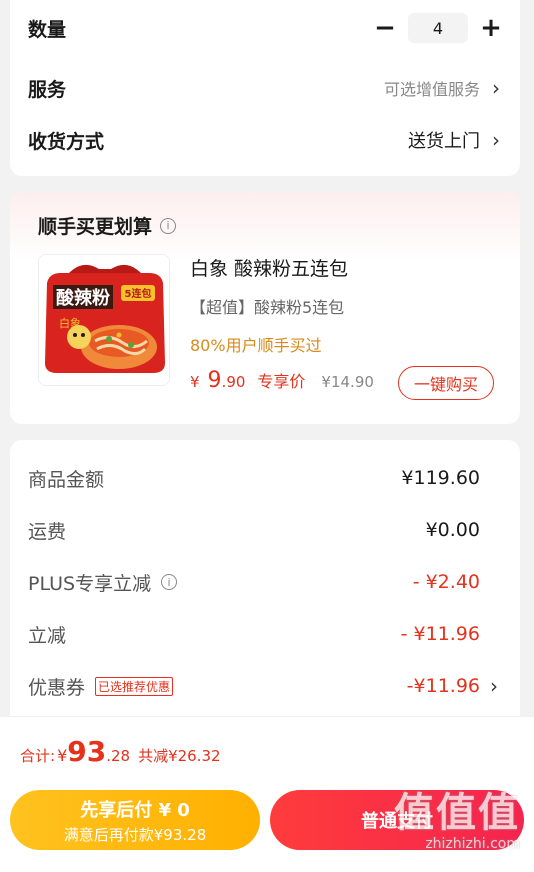 This screenshot has height=872, width=534. Describe the element at coordinates (397, 820) in the screenshot. I see `normal-pay-button: 普通支付` at that location.